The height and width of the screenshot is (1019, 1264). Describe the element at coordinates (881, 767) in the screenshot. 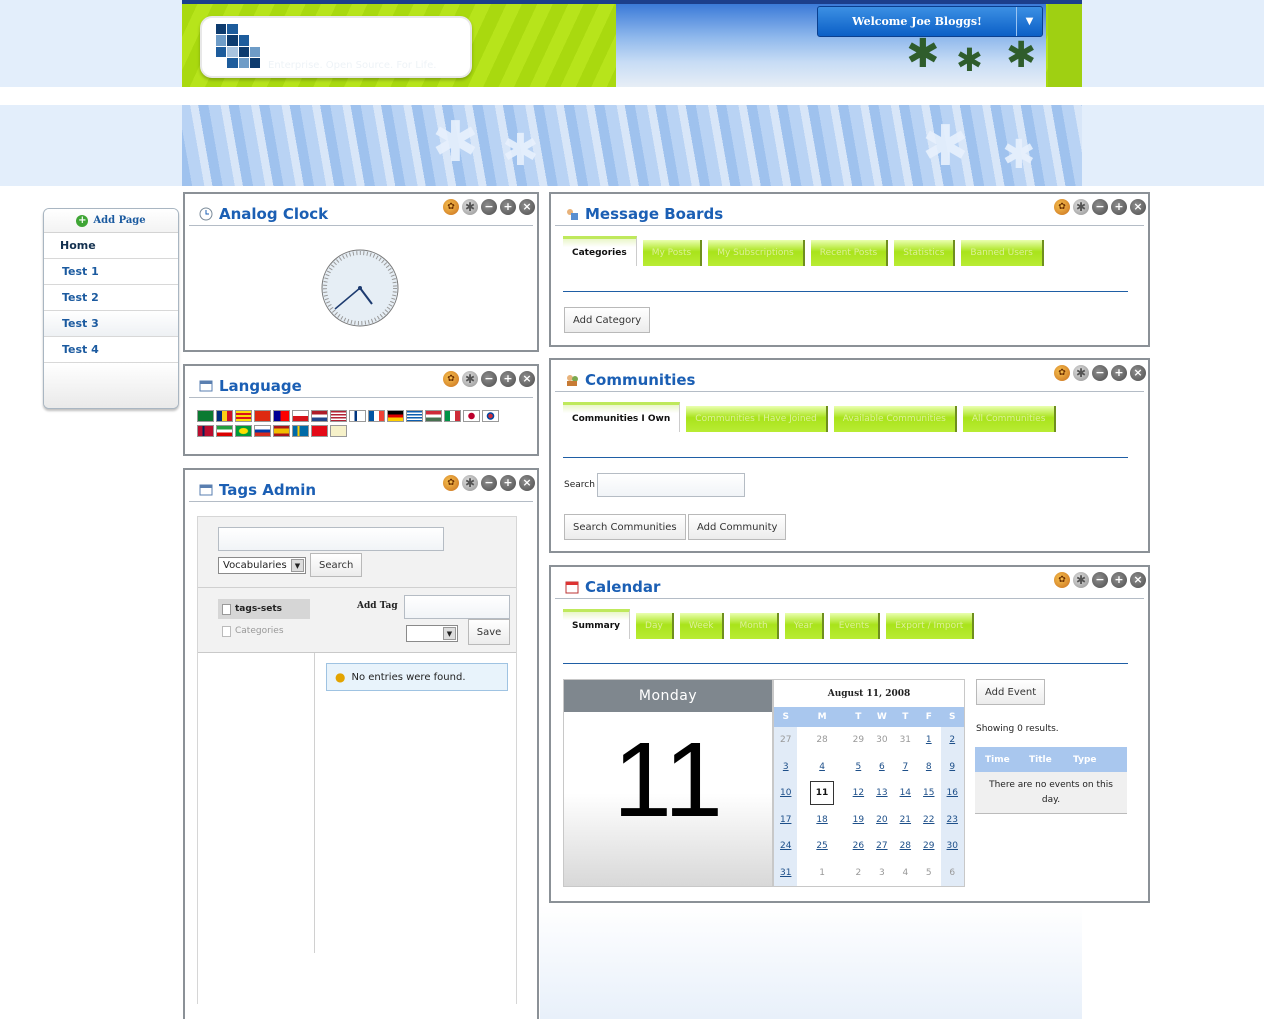

I see `calendar-day: 6` at that location.